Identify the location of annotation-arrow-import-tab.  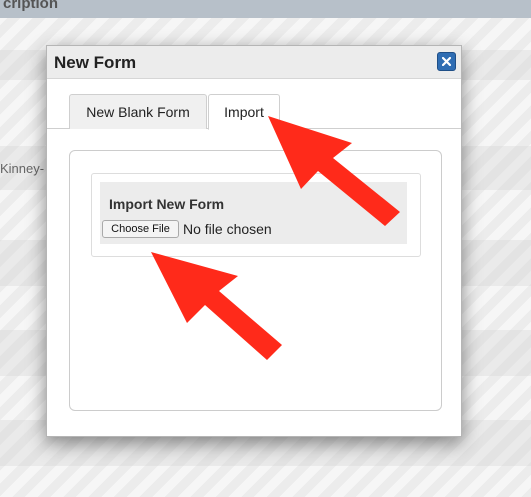
(334, 171).